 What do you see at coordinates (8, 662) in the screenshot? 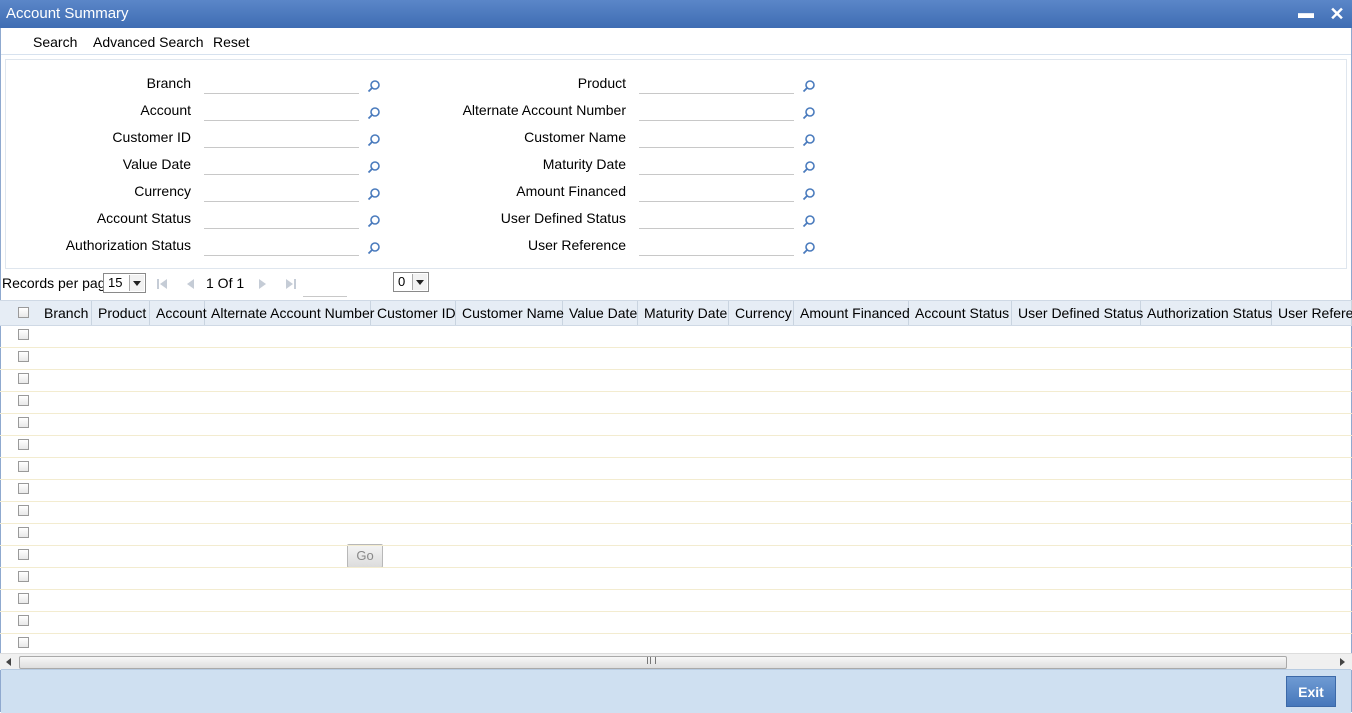
I see `scroll-left-icon` at bounding box center [8, 662].